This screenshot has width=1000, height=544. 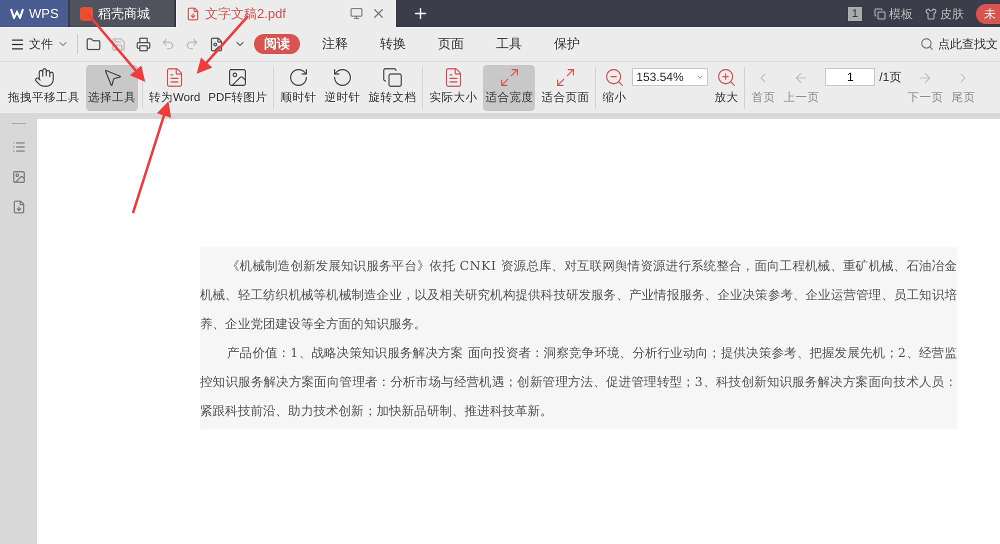 What do you see at coordinates (392, 77) in the screenshot?
I see `pages-icon` at bounding box center [392, 77].